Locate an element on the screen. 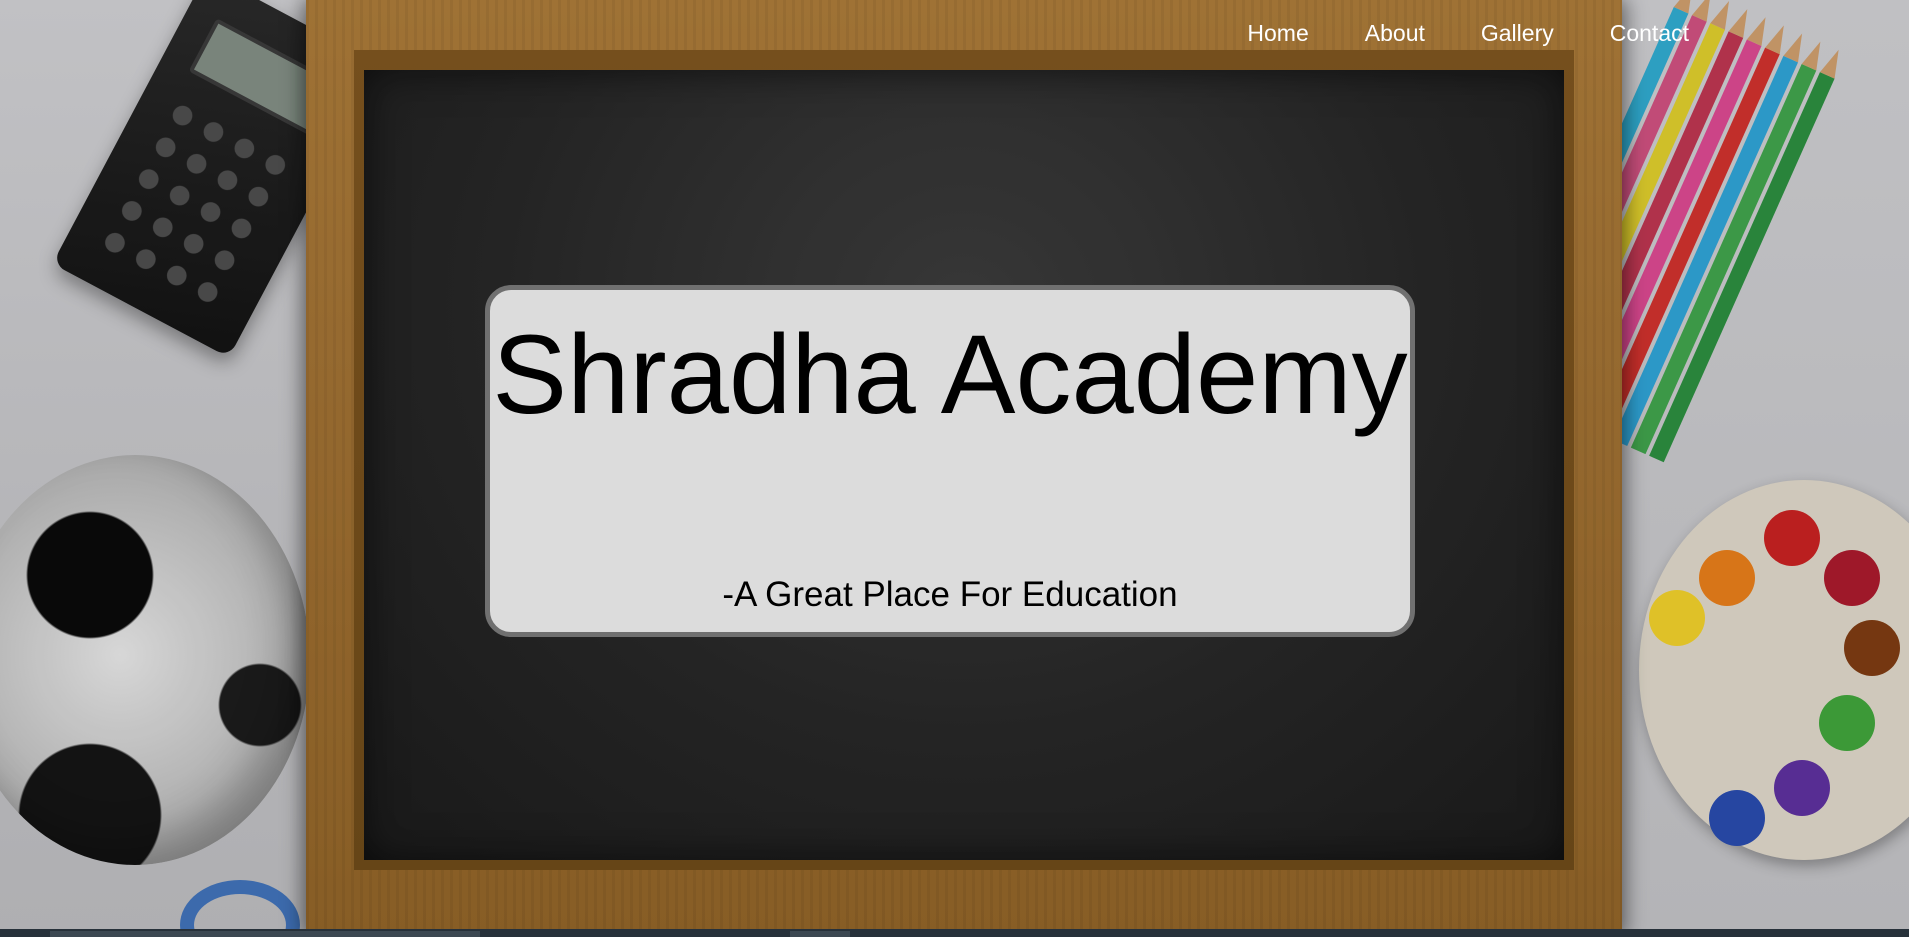 The width and height of the screenshot is (1909, 937). nav-home-link: Home is located at coordinates (1277, 33).